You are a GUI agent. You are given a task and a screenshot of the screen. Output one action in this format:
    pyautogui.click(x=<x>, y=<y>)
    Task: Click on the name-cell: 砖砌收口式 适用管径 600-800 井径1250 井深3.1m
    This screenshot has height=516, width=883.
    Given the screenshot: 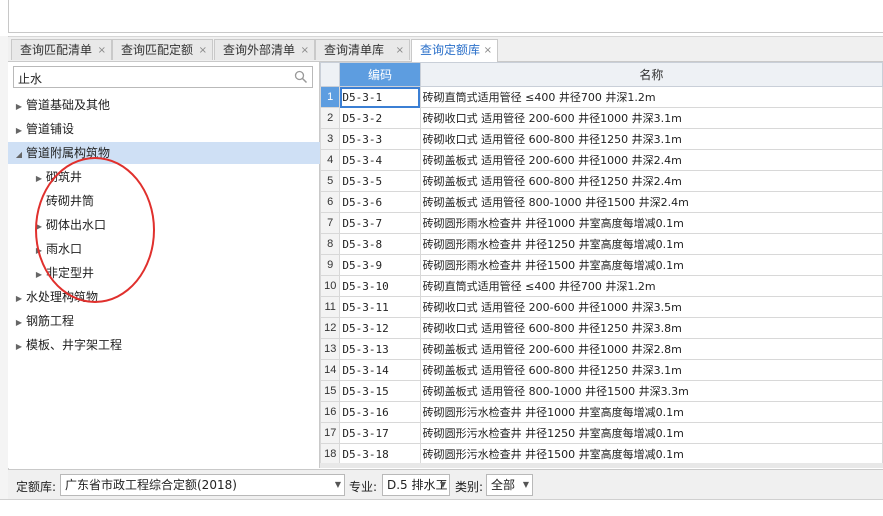 What is the action you would take?
    pyautogui.click(x=651, y=139)
    